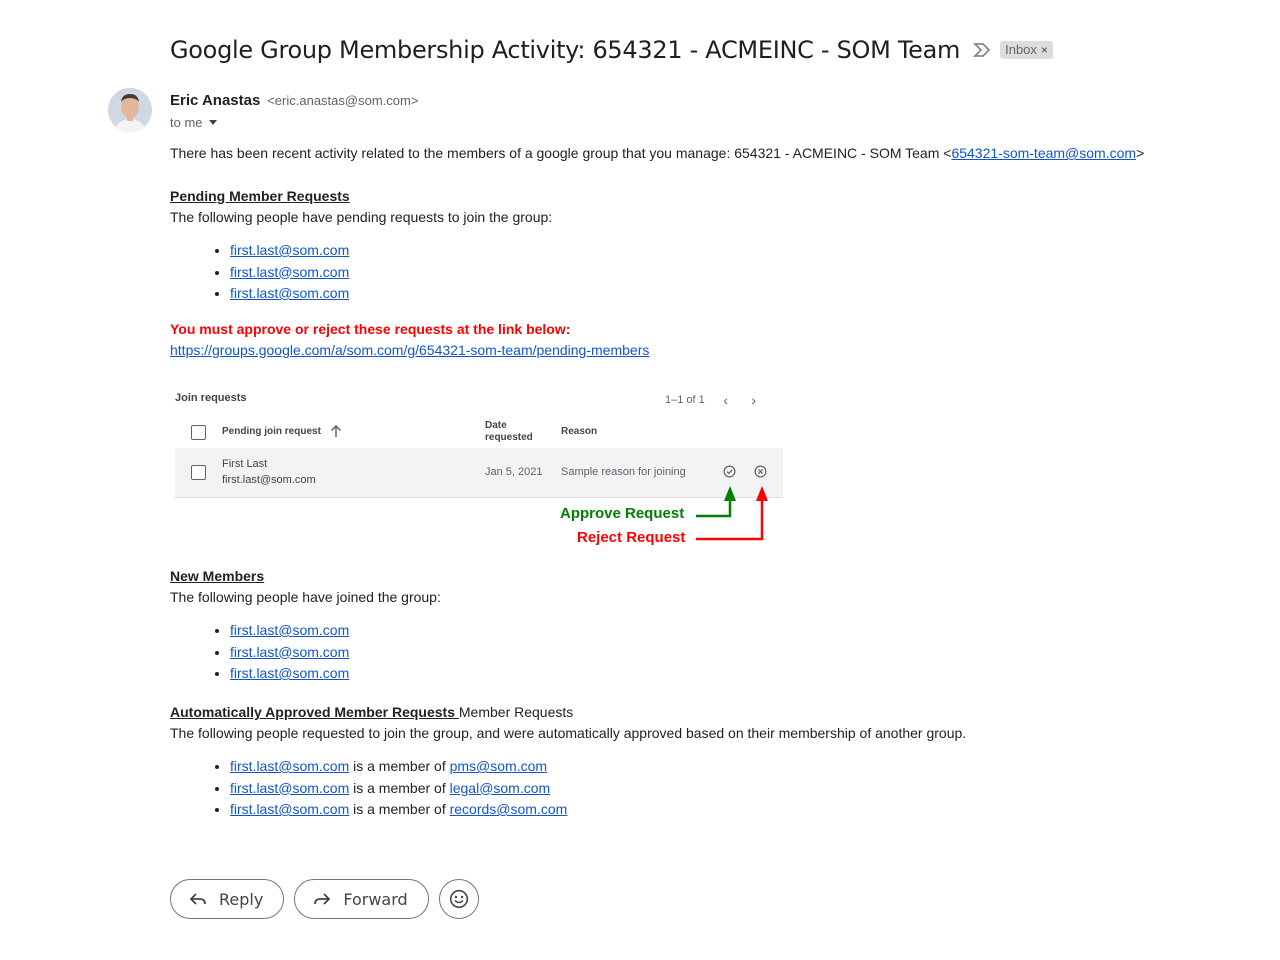 The image size is (1280, 960). I want to click on forward-button: Forward, so click(361, 899).